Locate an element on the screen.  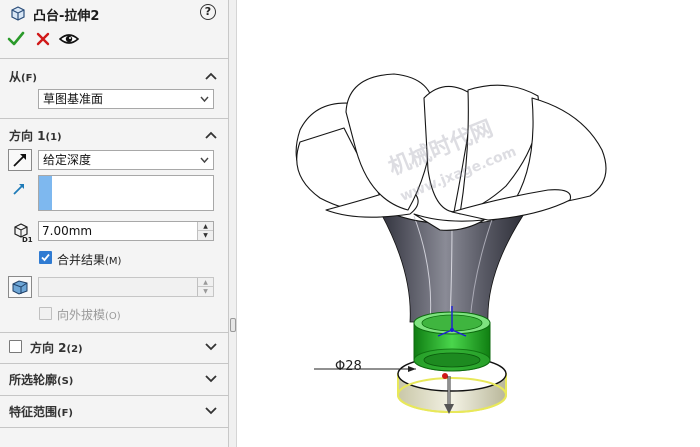
cancel-x-icon is located at coordinates (43, 39).